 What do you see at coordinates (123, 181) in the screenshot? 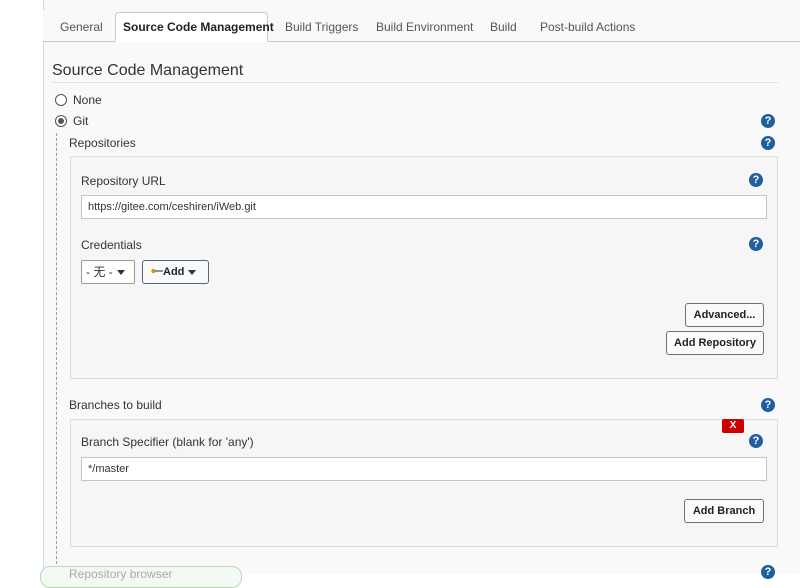
I see `repository-url-label: Repository URL` at bounding box center [123, 181].